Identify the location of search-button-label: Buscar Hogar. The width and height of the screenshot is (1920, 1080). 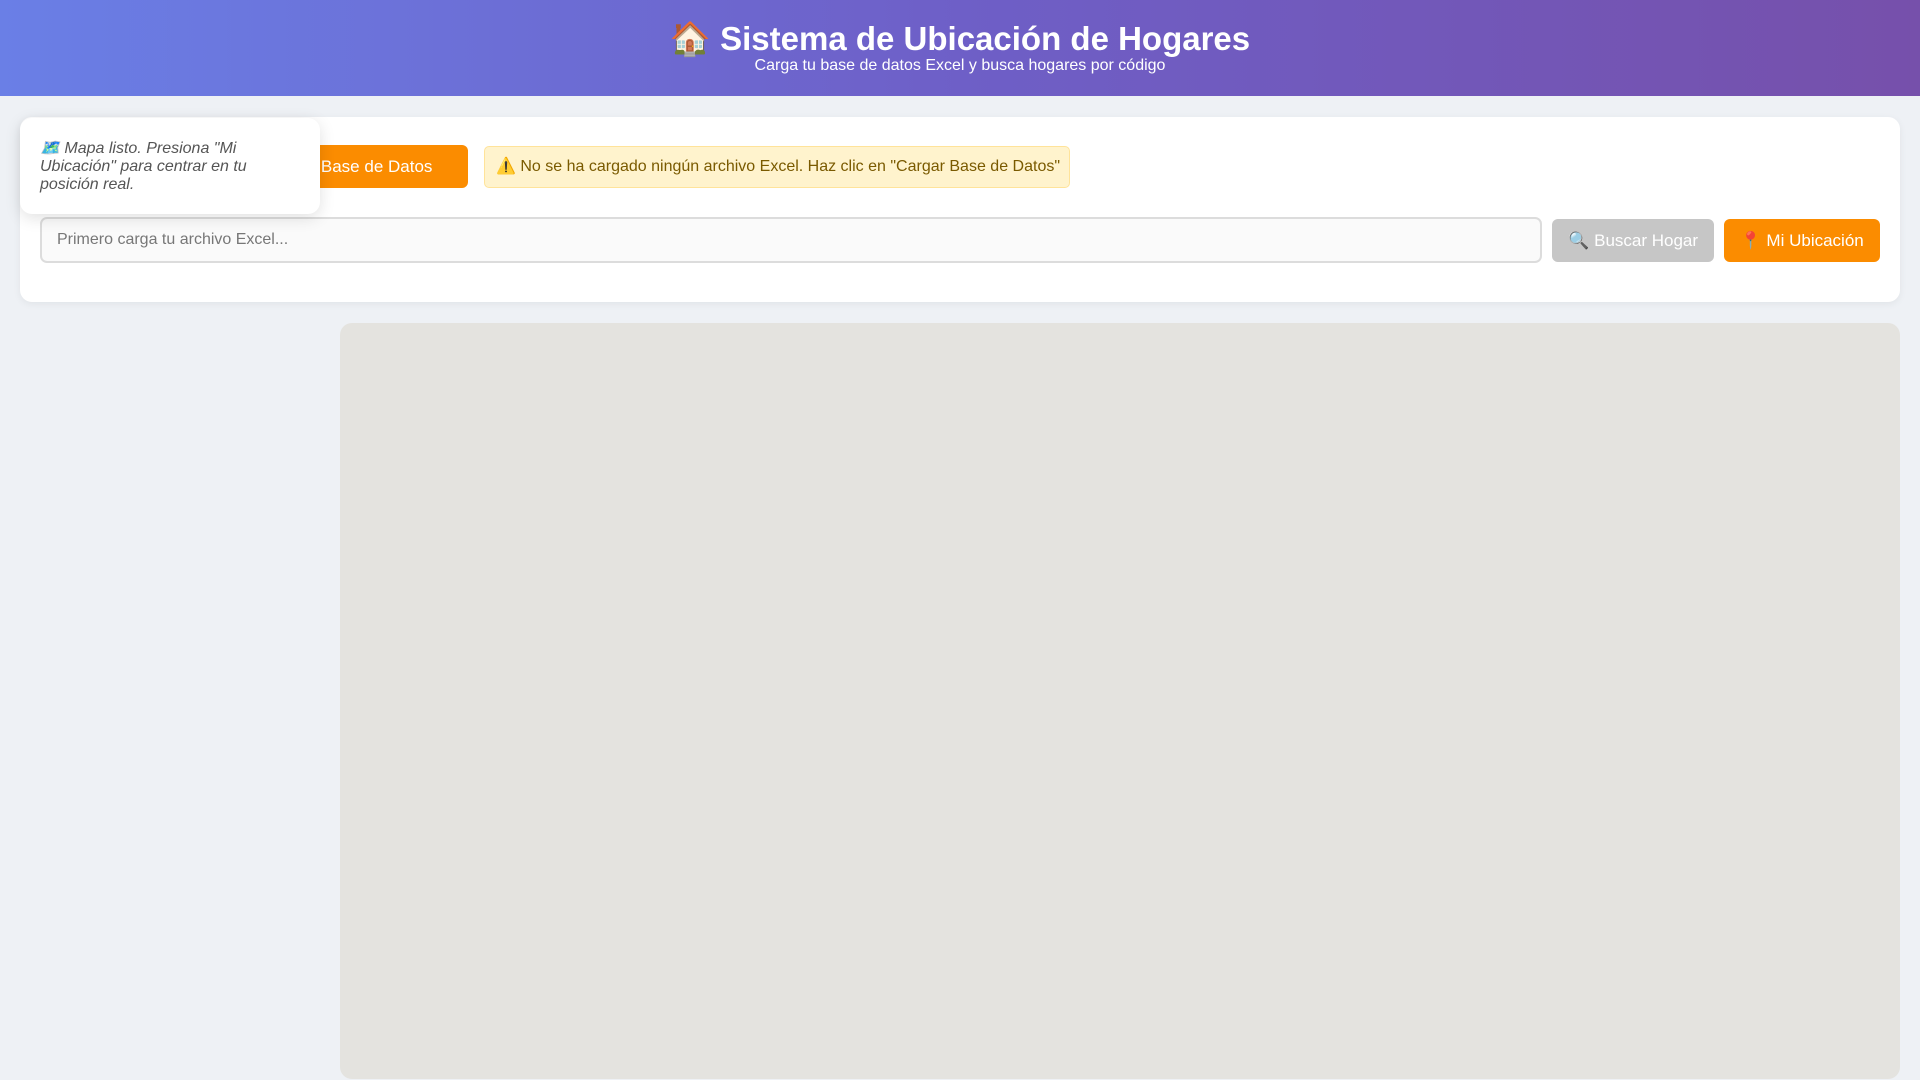
(1646, 240).